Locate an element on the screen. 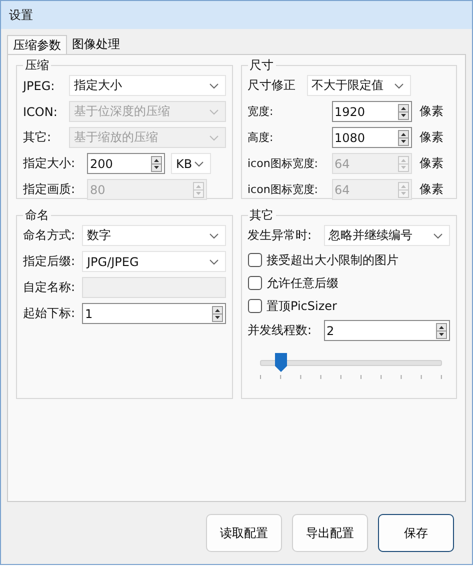 This screenshot has width=473, height=567. group-title: 命名 is located at coordinates (37, 215).